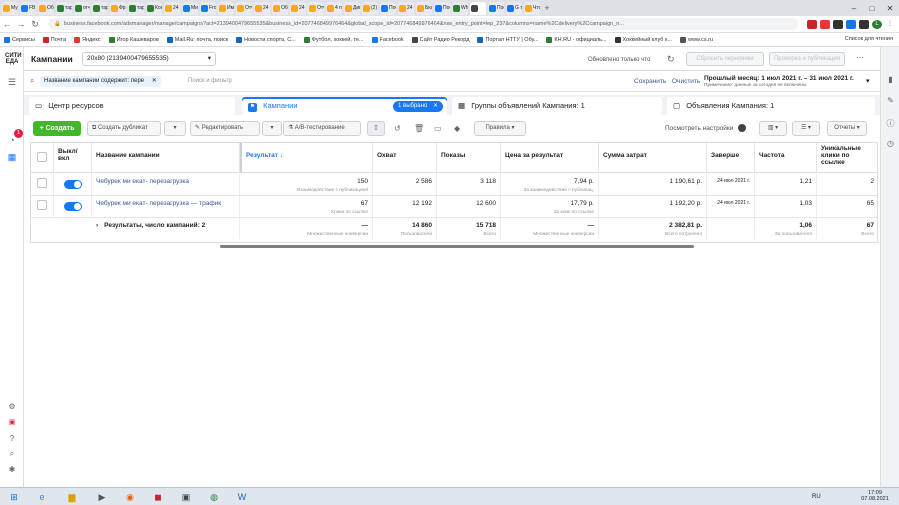  Describe the element at coordinates (547, 8) in the screenshot. I see `new-tab-button: +` at that location.